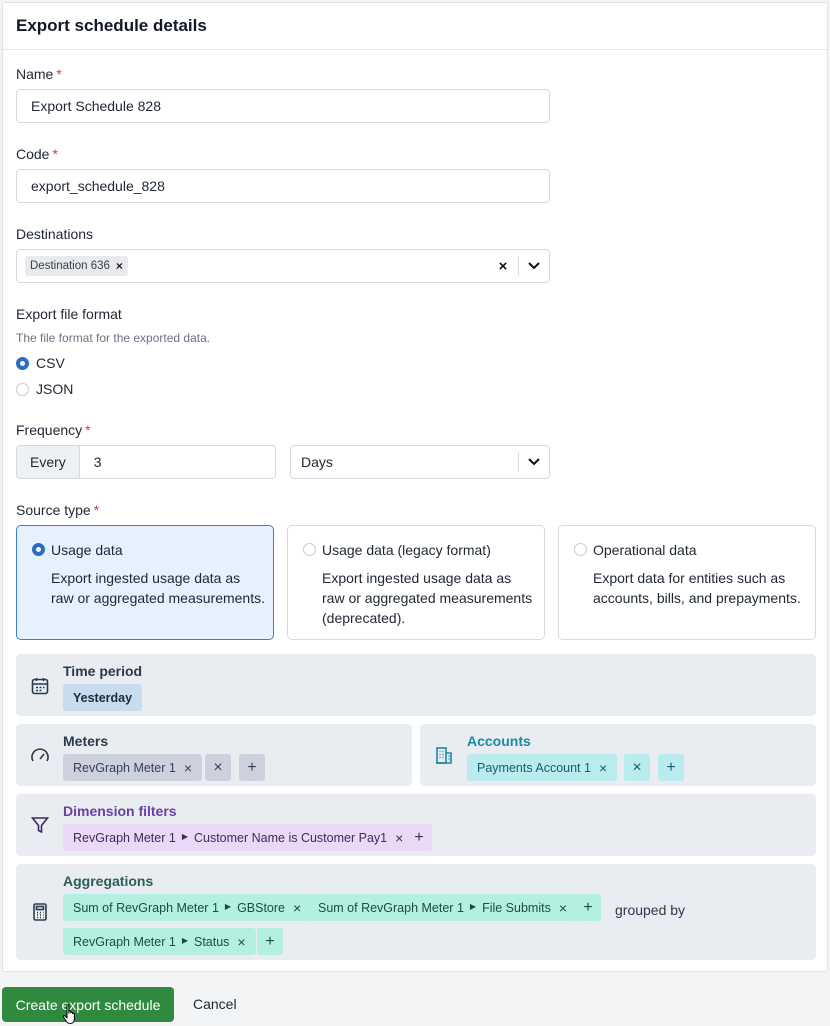  What do you see at coordinates (86, 741) in the screenshot?
I see `meters-title: Meters` at bounding box center [86, 741].